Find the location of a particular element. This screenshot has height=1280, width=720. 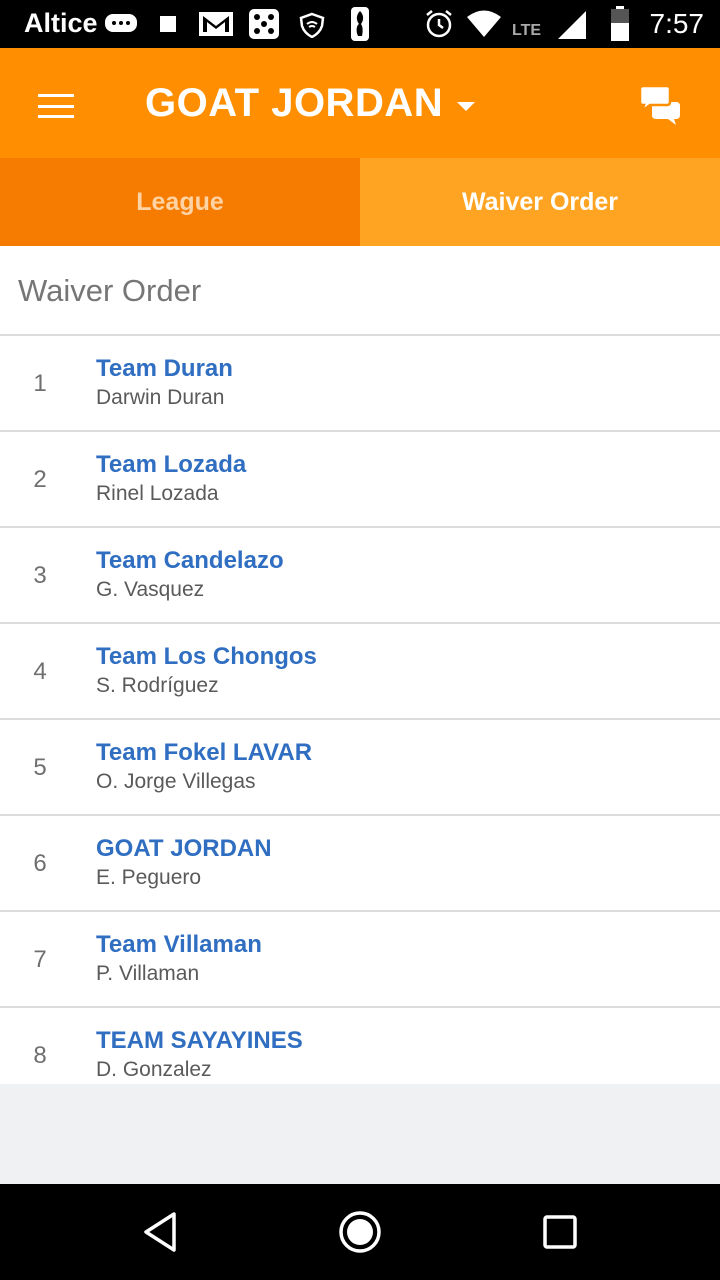

owner-name: O. Jorge Villegas is located at coordinates (176, 781).